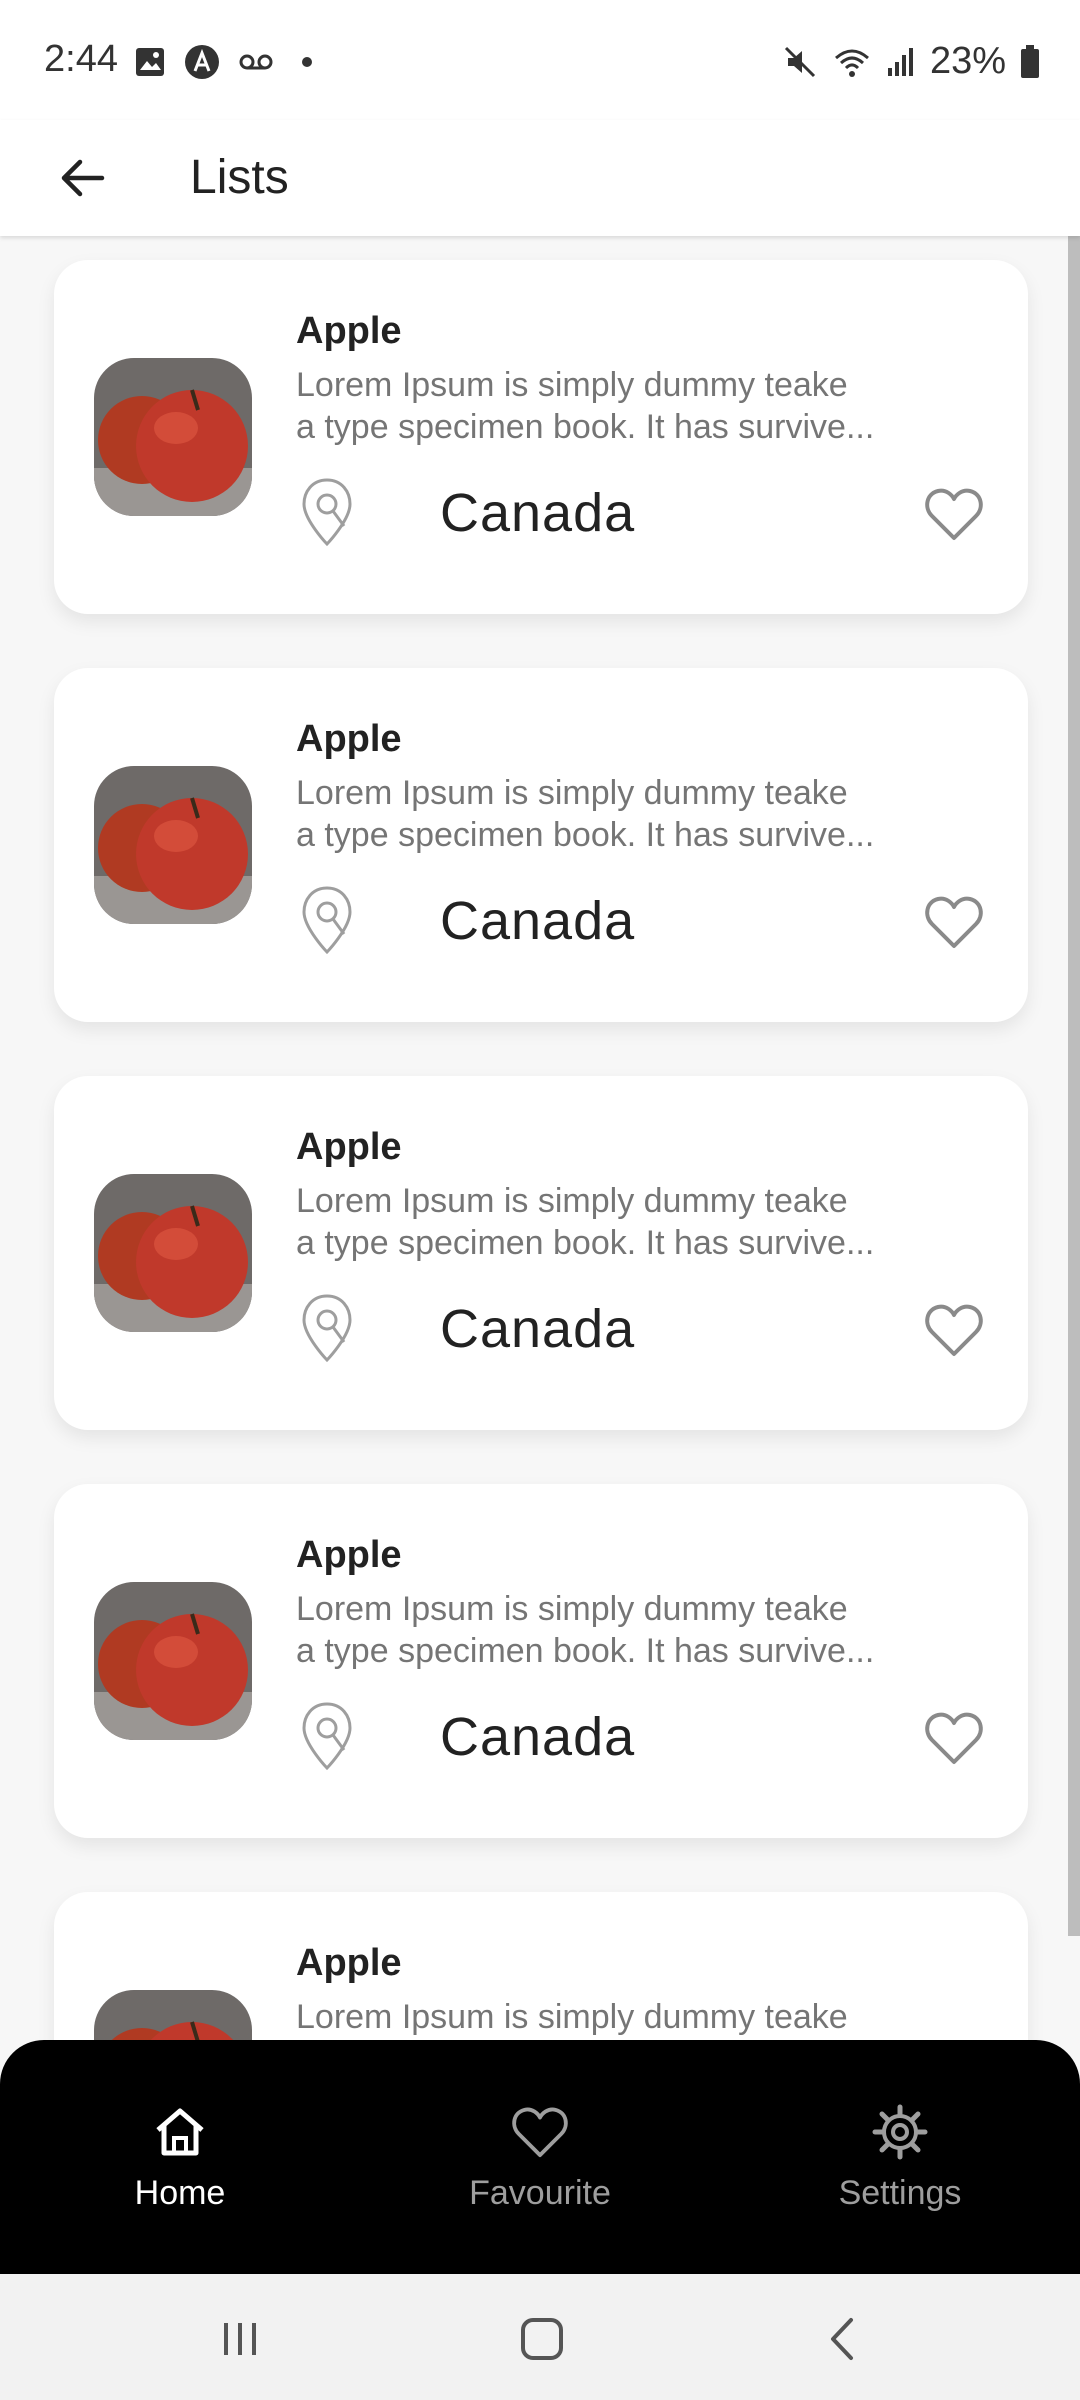  What do you see at coordinates (81, 59) in the screenshot?
I see `status-time: 2:44` at bounding box center [81, 59].